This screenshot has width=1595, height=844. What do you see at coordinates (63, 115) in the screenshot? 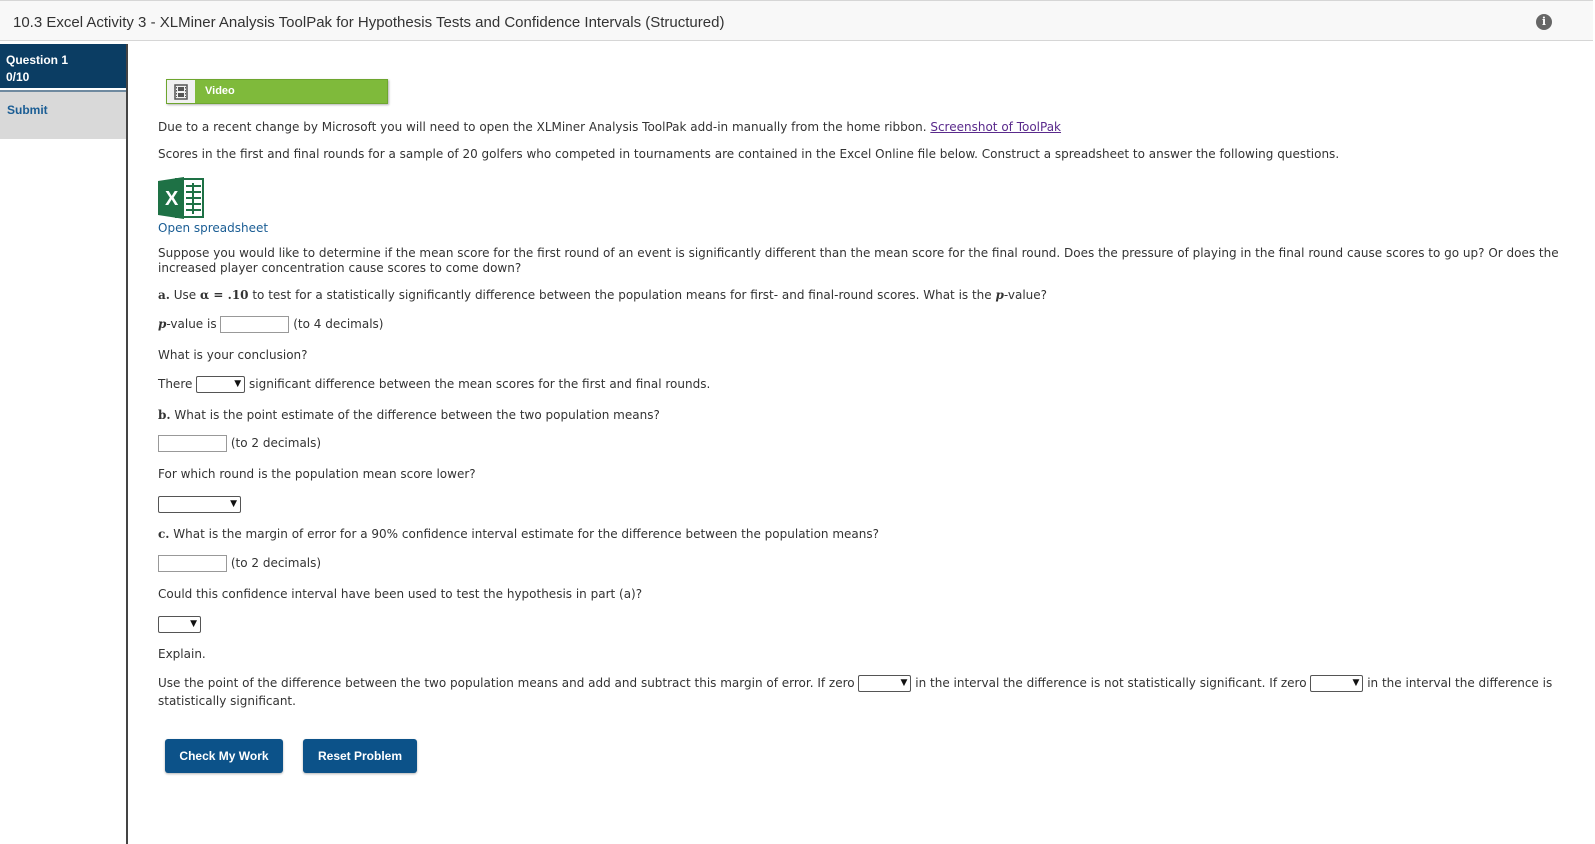
I see `submit-nav-item: Submit` at bounding box center [63, 115].